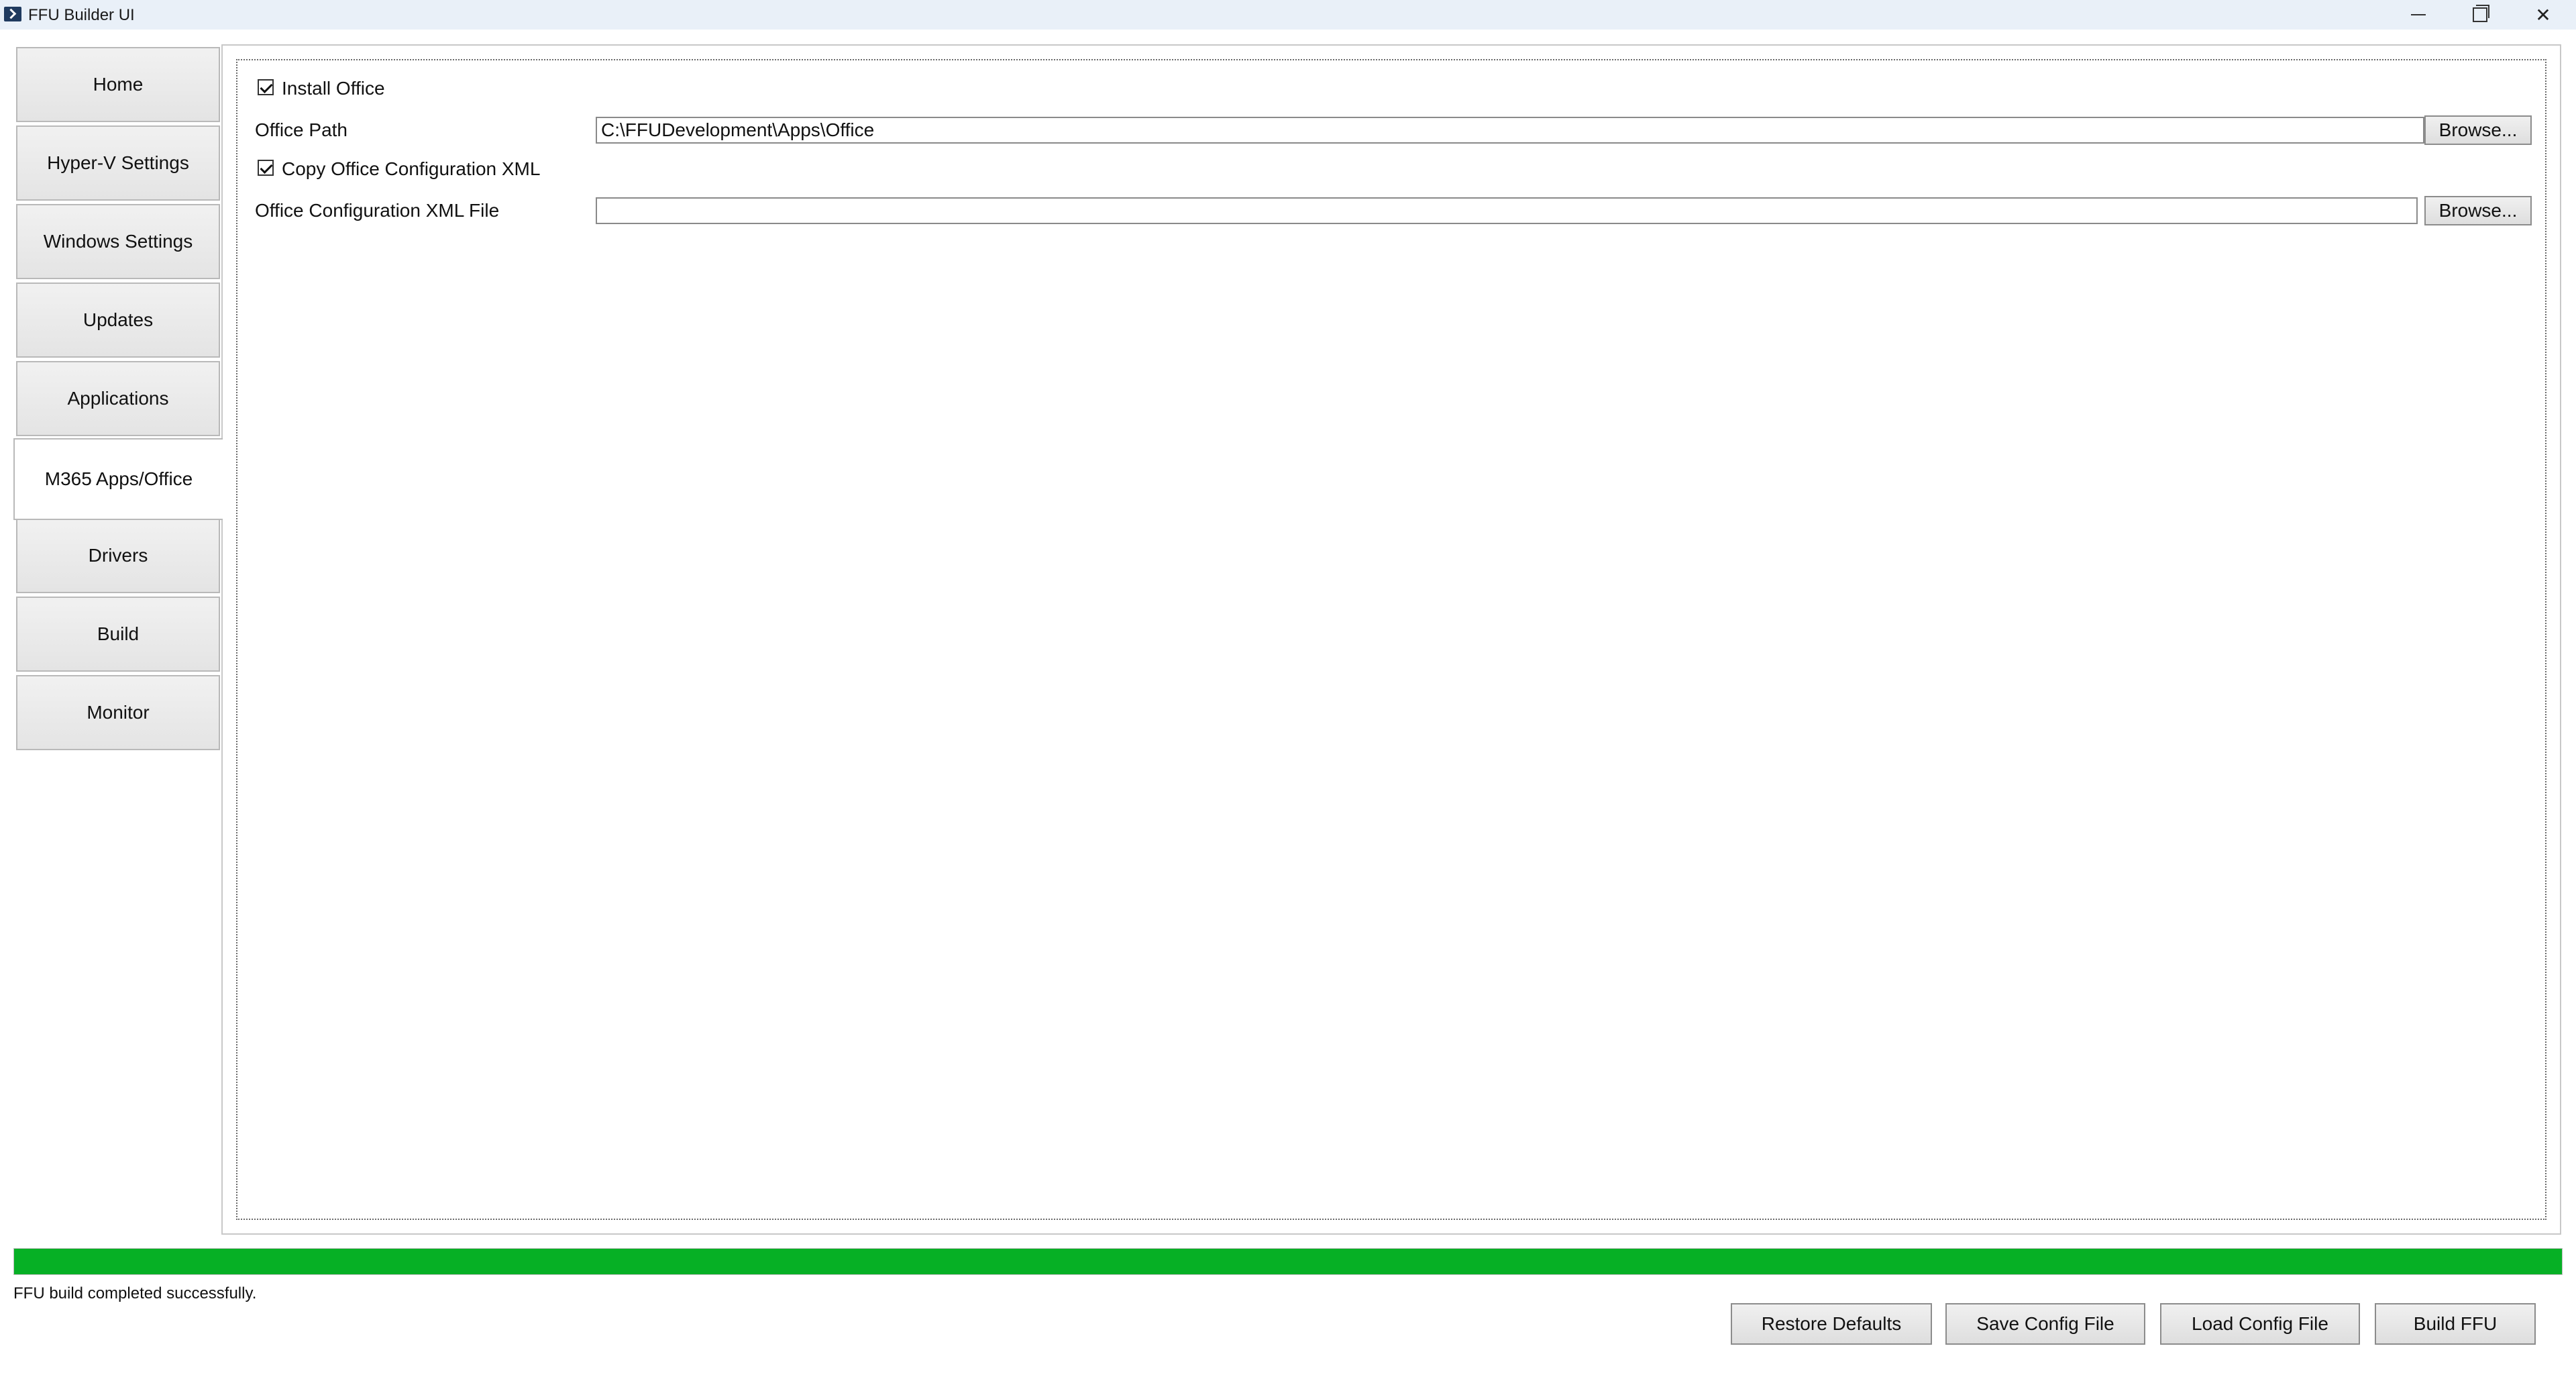 This screenshot has height=1385, width=2576. I want to click on tab-label: Windows Settings, so click(118, 241).